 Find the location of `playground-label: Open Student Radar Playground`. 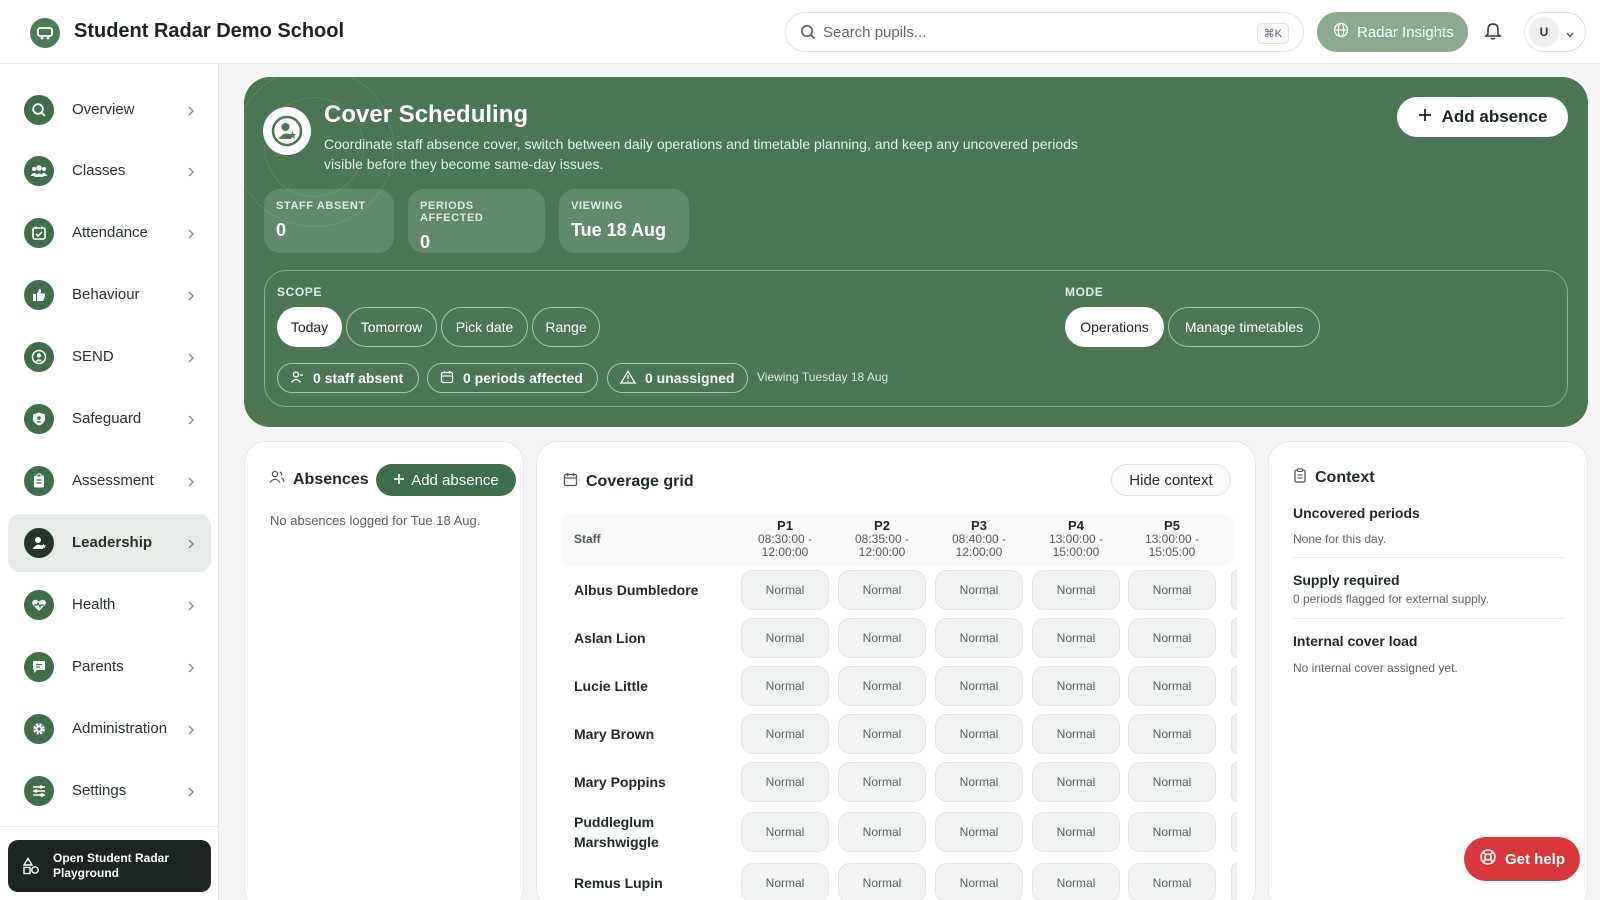

playground-label: Open Student Radar Playground is located at coordinates (111, 865).